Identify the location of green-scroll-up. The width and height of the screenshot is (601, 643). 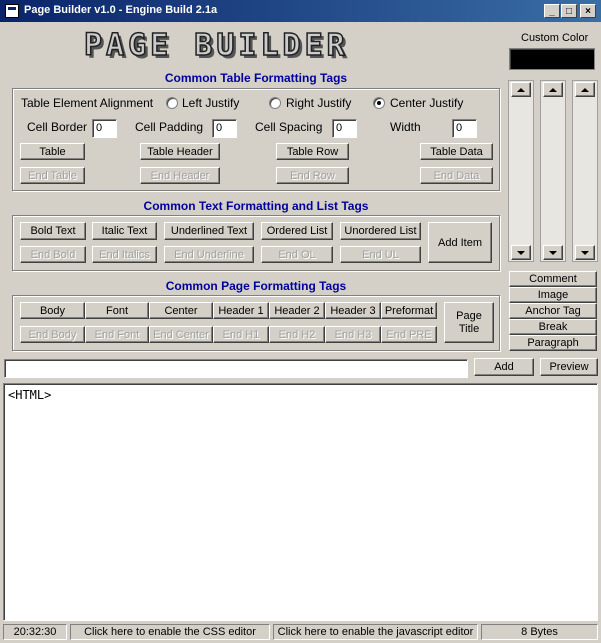
(553, 89).